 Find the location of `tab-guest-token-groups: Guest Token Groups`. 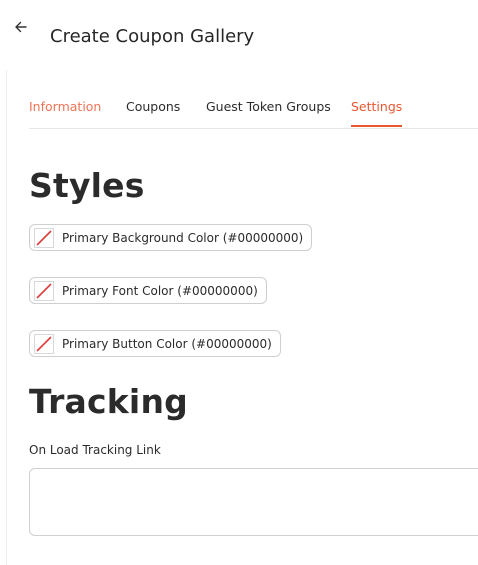

tab-guest-token-groups: Guest Token Groups is located at coordinates (268, 112).